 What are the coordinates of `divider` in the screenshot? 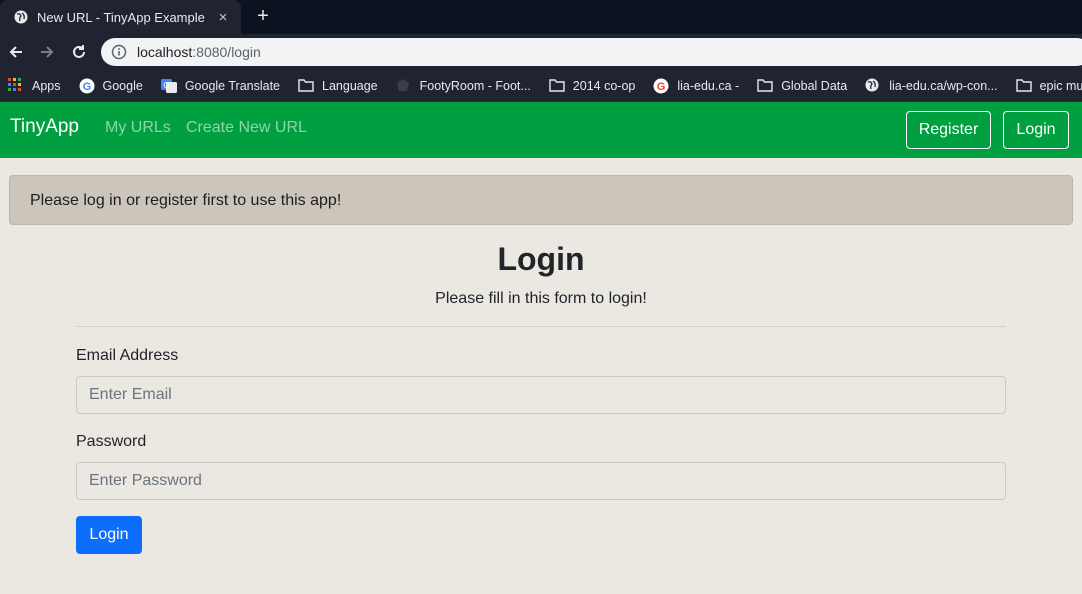 It's located at (541, 326).